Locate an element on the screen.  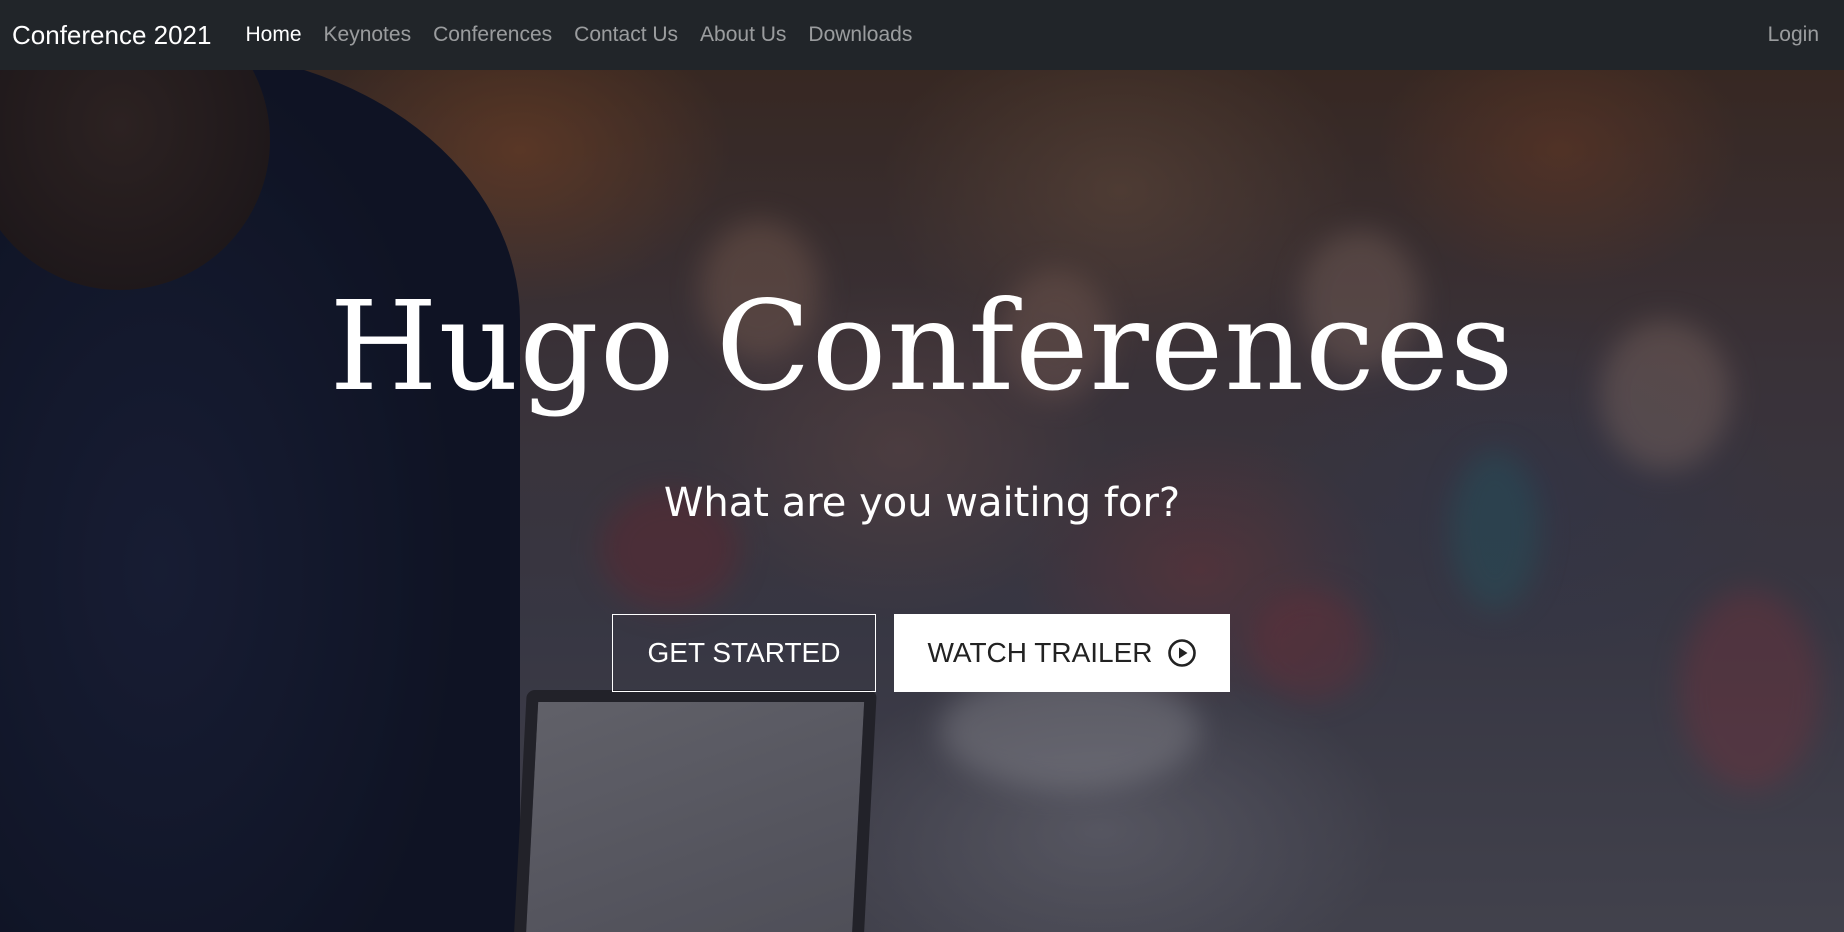
nav-link-downloads: Downloads is located at coordinates (860, 35).